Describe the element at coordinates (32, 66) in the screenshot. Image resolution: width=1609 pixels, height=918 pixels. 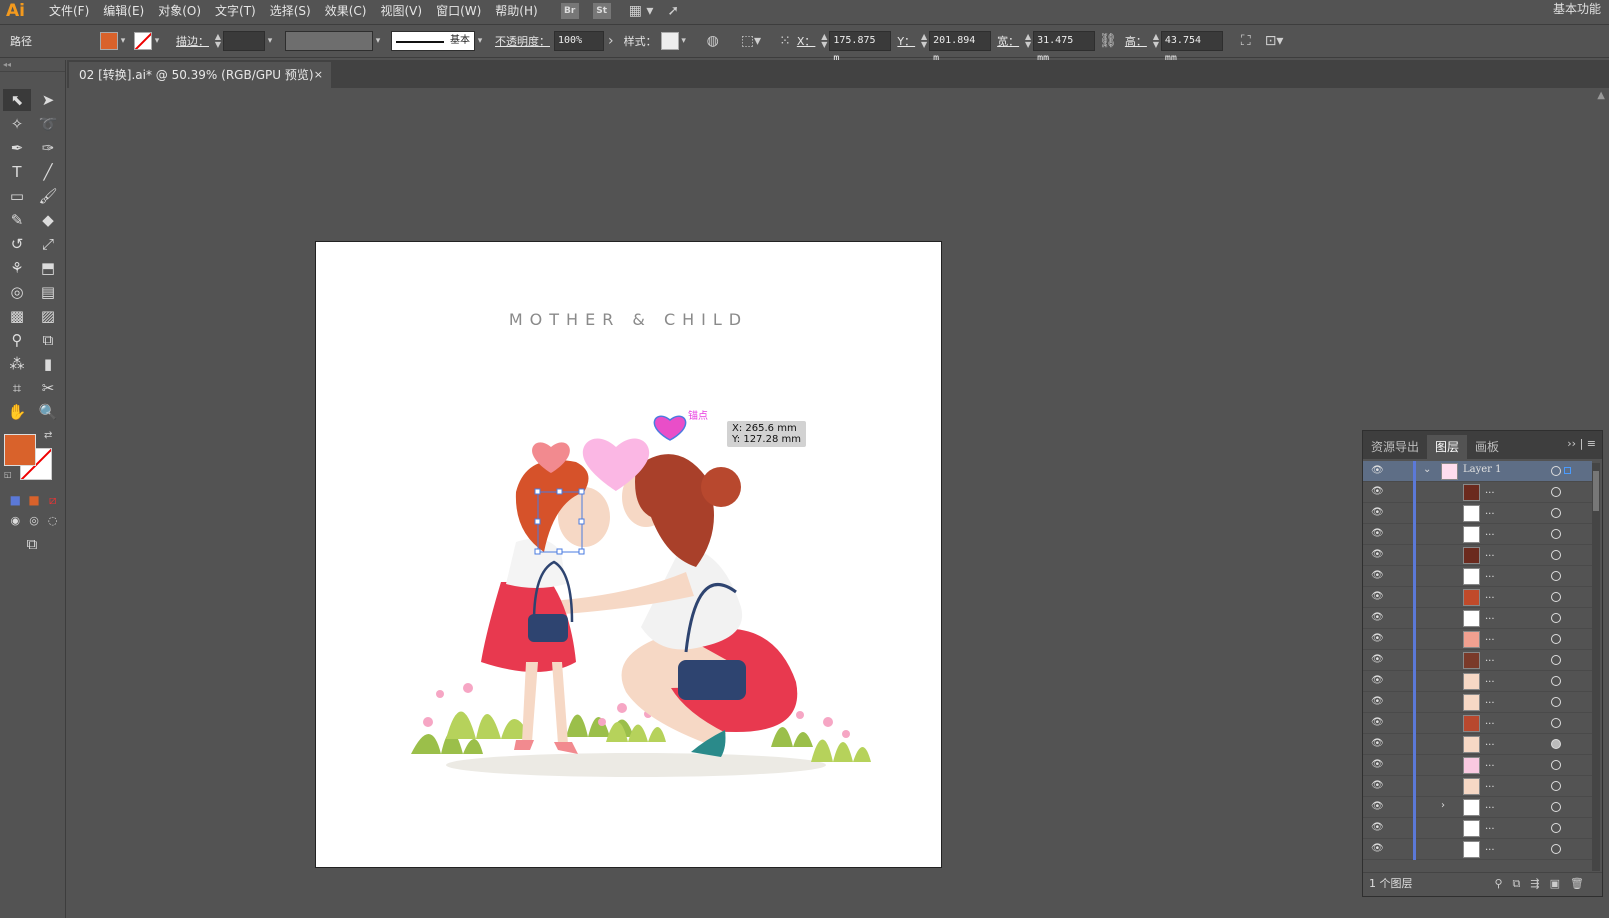
I see `panel-collapse-icon: ◂◂` at that location.